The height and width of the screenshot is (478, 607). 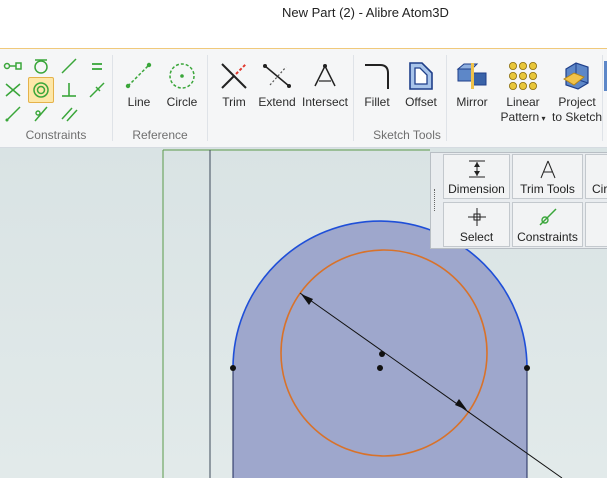 I want to click on title-bar: New Part (2) - Alibre Atom3D, so click(x=303, y=13).